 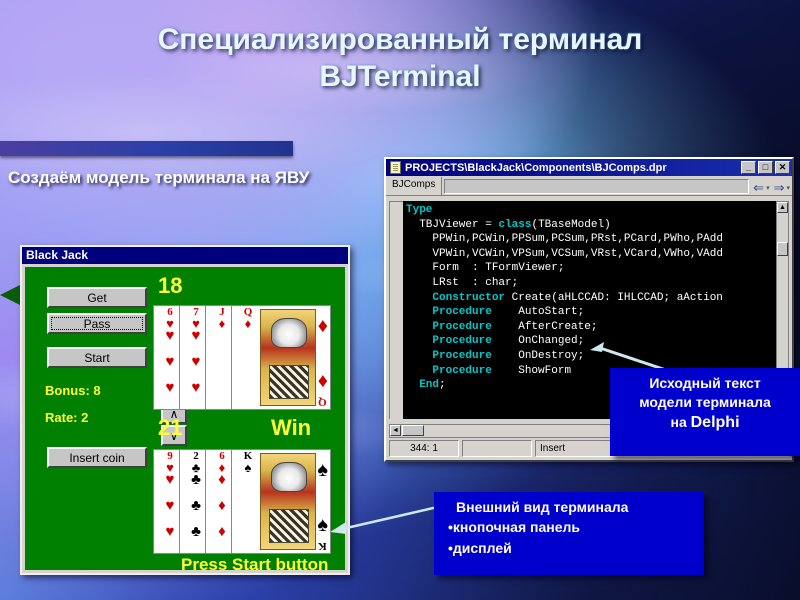 What do you see at coordinates (497, 448) in the screenshot?
I see `modified-indicator` at bounding box center [497, 448].